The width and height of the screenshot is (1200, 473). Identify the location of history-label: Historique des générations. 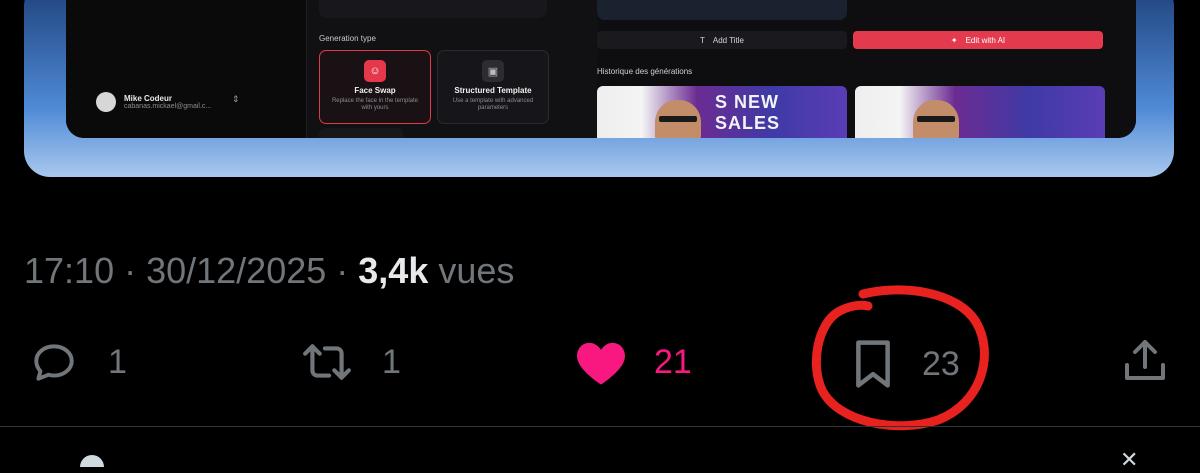
(645, 71).